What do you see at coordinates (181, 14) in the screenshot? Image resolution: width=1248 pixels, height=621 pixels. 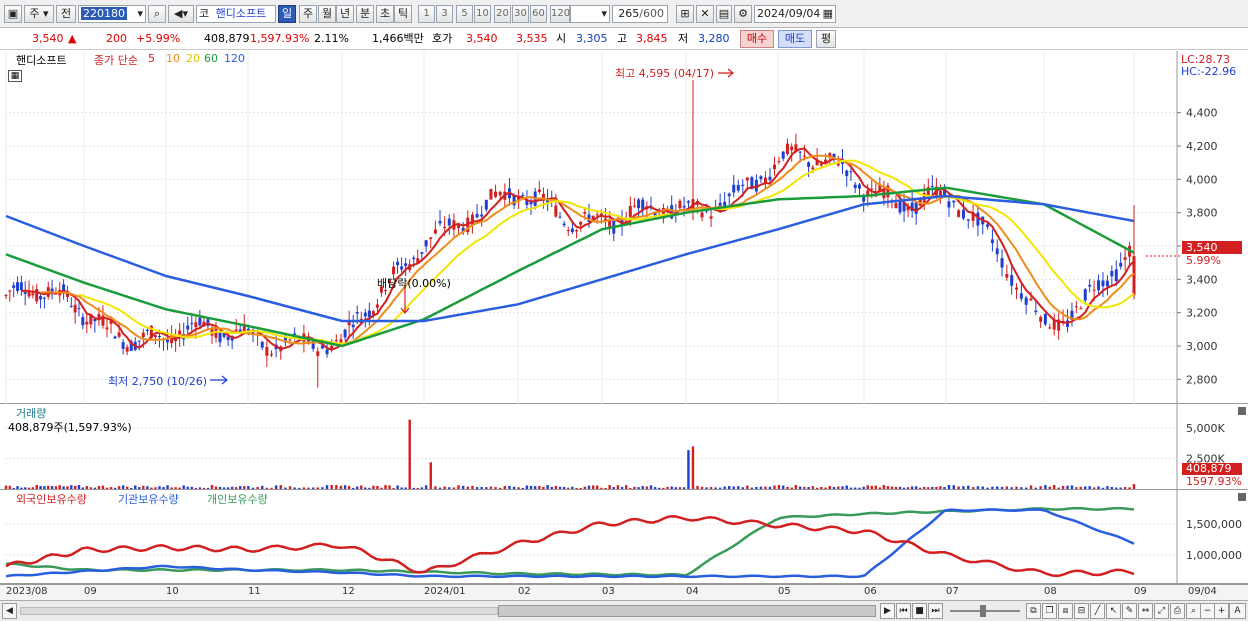 I see `speaker-icon: ◀▾` at bounding box center [181, 14].